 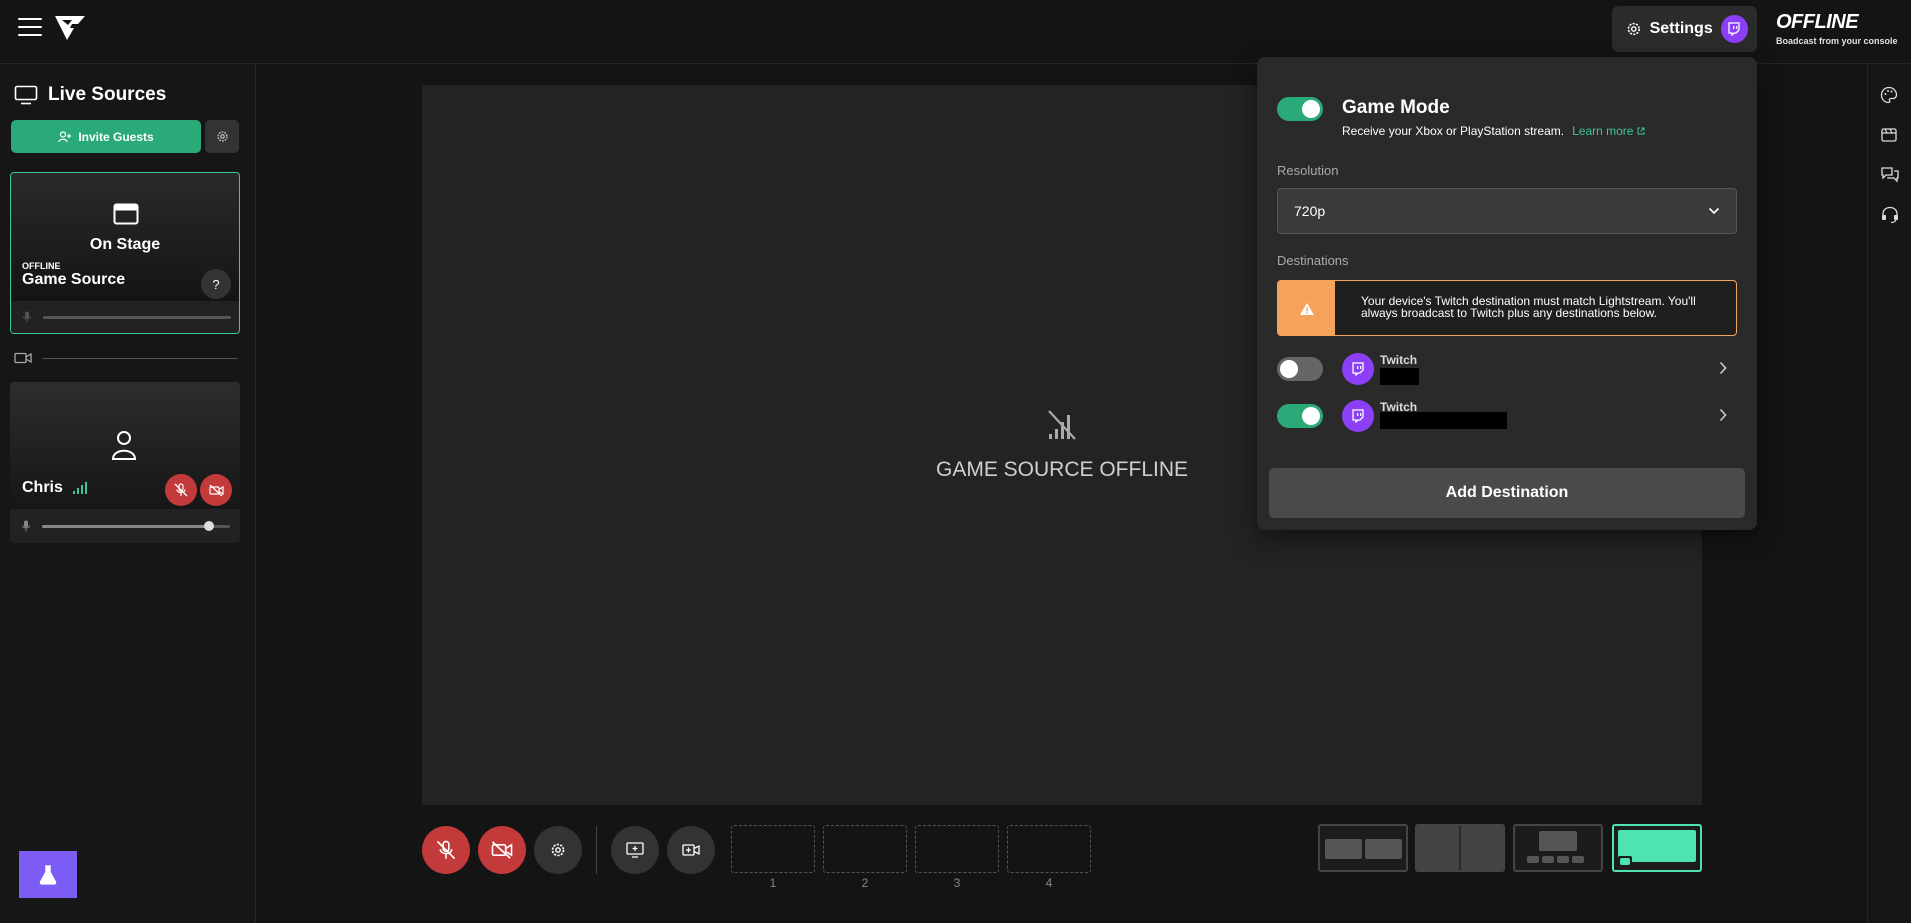 What do you see at coordinates (558, 850) in the screenshot?
I see `stage-settings-button` at bounding box center [558, 850].